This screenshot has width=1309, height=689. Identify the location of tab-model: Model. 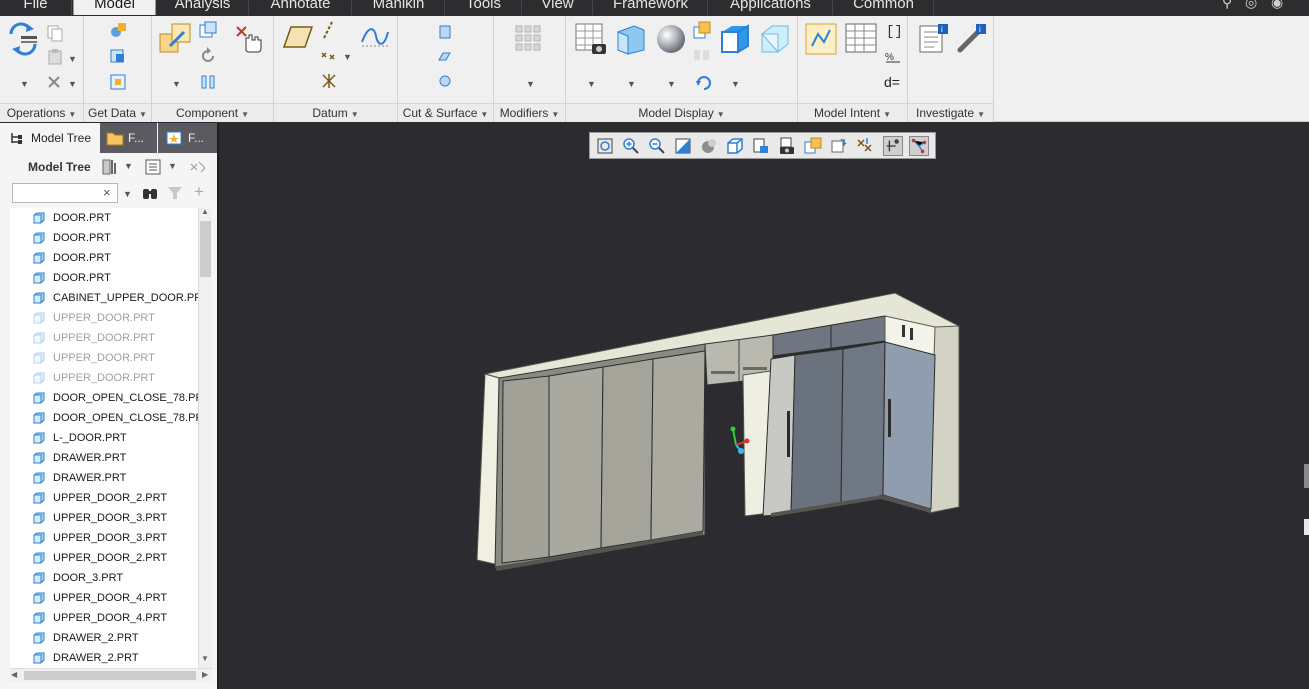
(114, 7).